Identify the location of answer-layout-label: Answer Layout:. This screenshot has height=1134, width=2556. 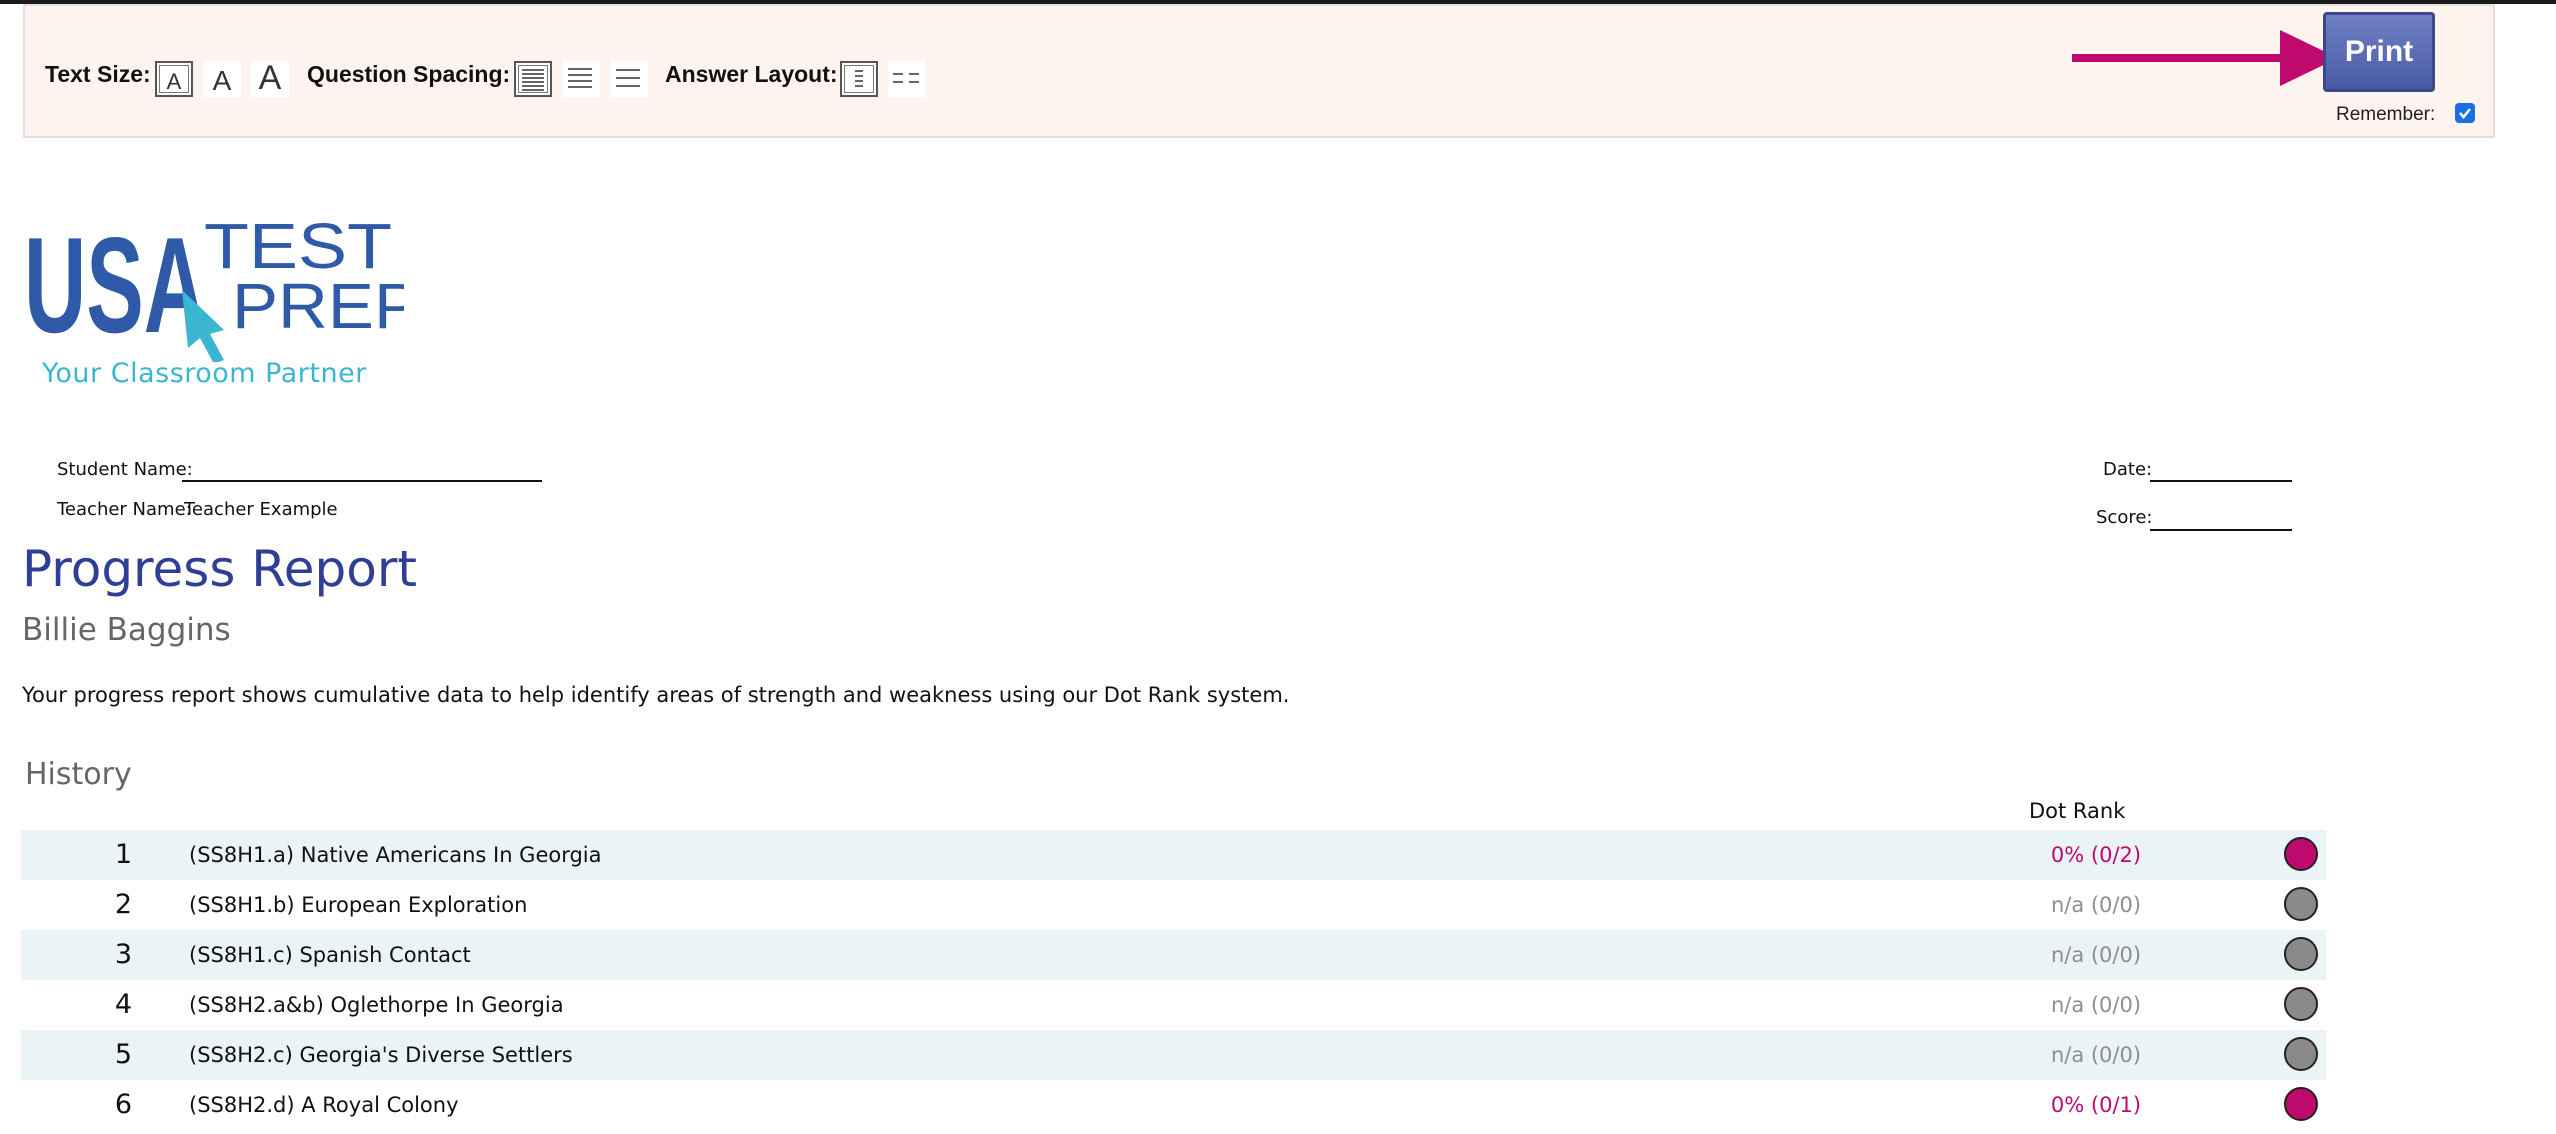
(751, 74).